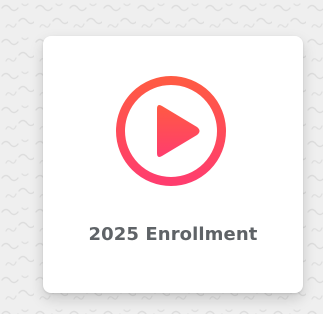 The width and height of the screenshot is (333, 314). I want to click on card-title: 2025 Enrollment, so click(173, 234).